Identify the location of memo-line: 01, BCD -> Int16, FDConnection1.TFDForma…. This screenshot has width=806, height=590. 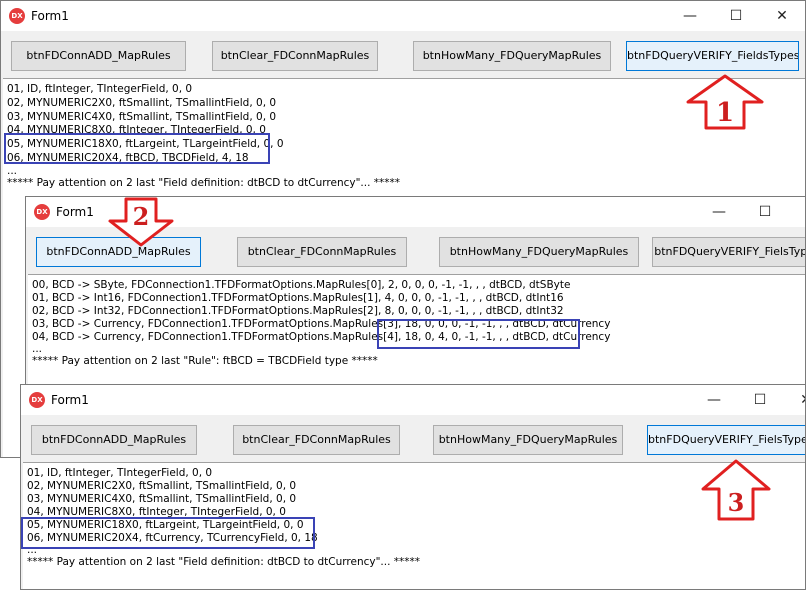
(298, 298).